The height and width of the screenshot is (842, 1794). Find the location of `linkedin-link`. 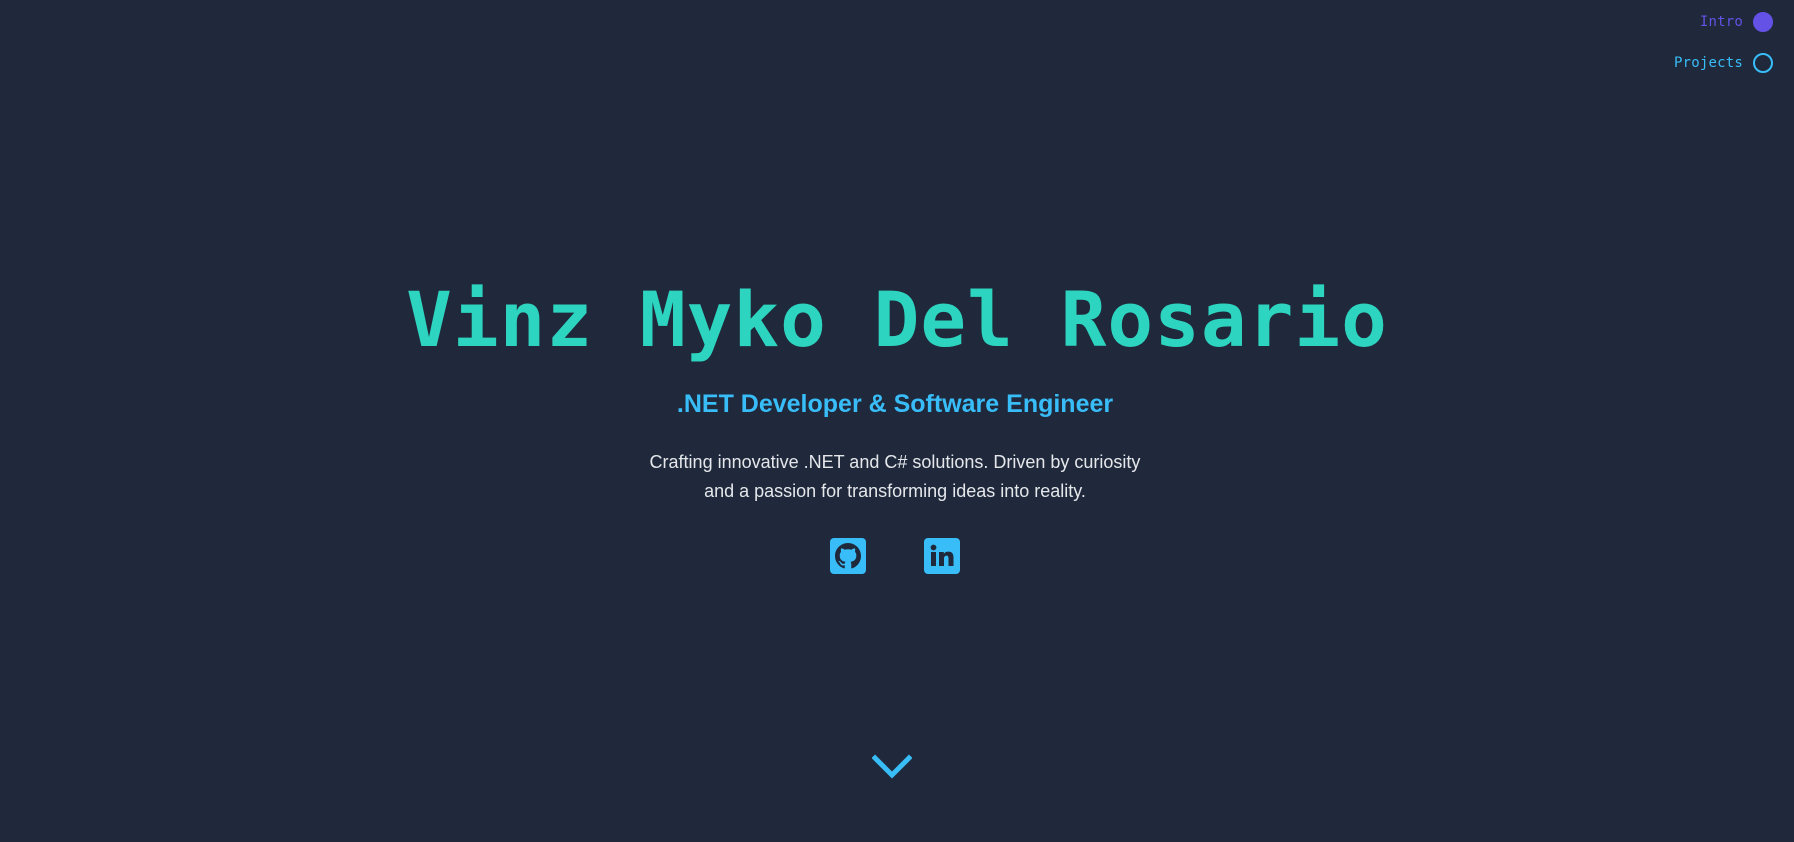

linkedin-link is located at coordinates (942, 556).